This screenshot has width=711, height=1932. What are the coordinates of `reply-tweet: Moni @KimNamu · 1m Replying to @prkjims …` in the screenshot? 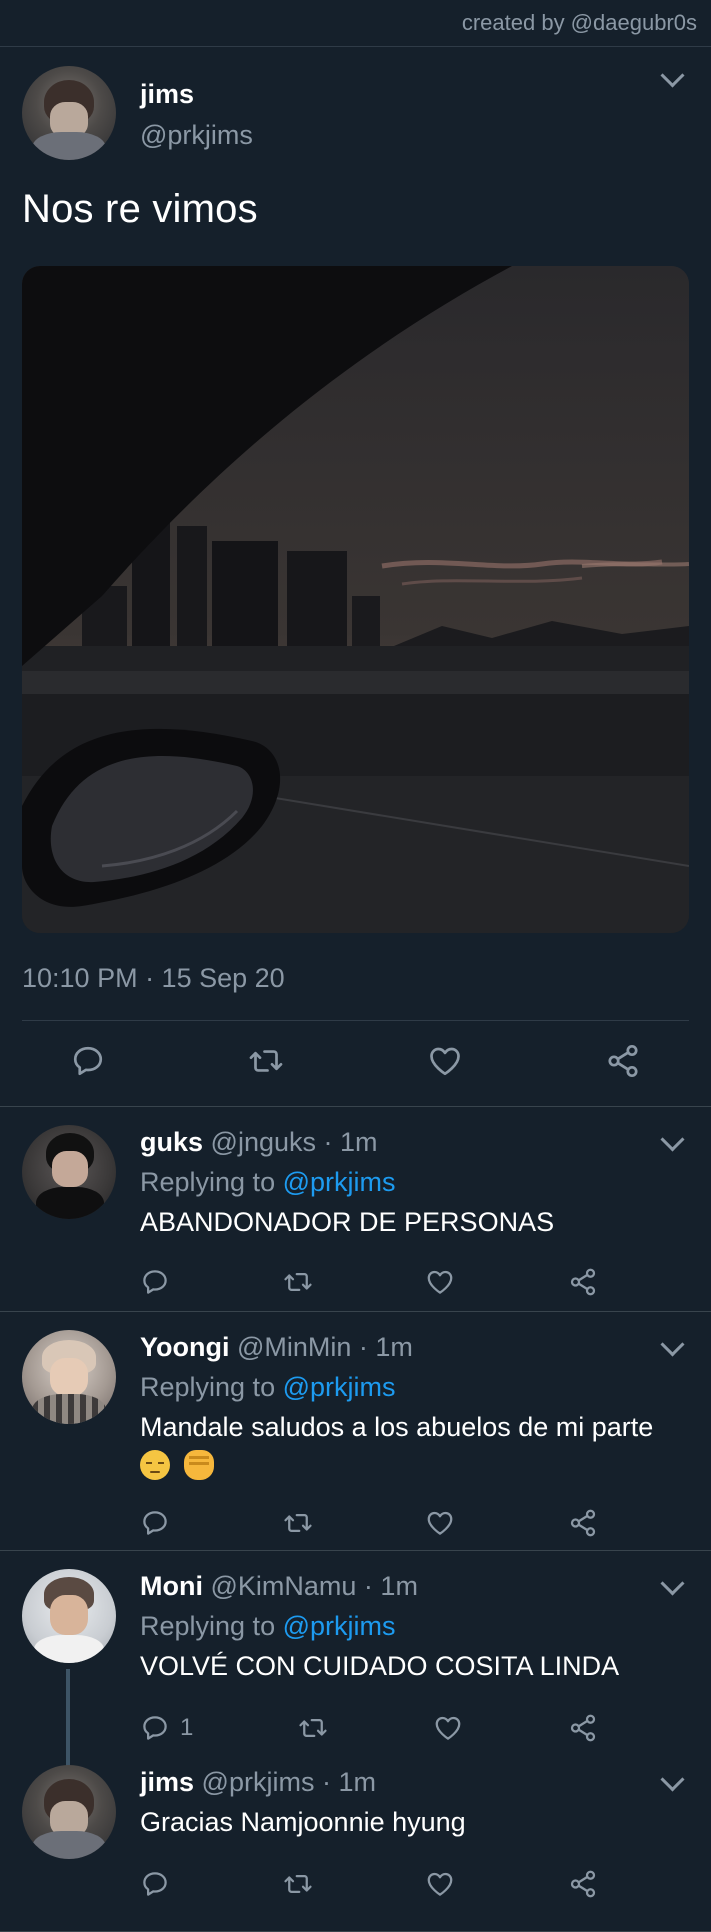 It's located at (355, 1667).